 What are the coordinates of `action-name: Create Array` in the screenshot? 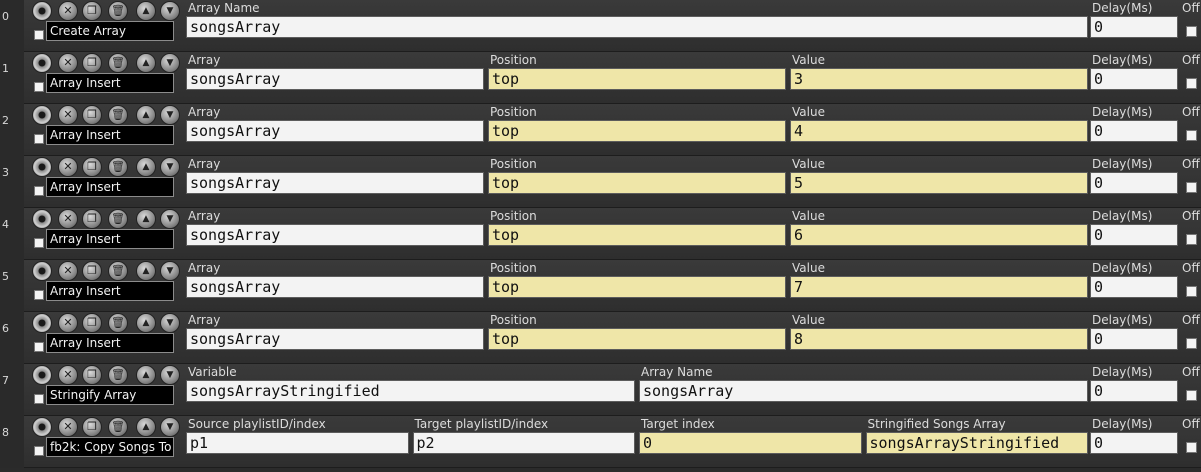 It's located at (110, 31).